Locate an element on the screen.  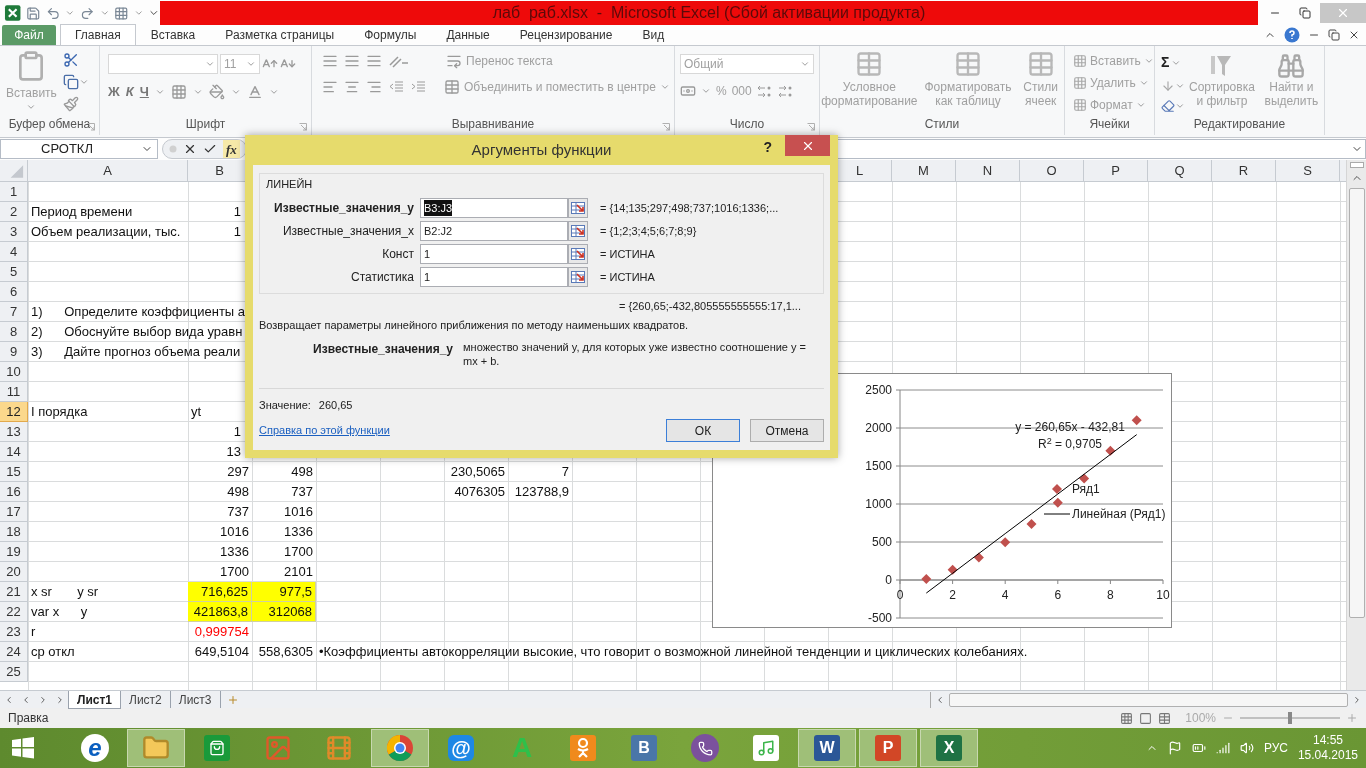
row-header: 22 is located at coordinates (14, 612).